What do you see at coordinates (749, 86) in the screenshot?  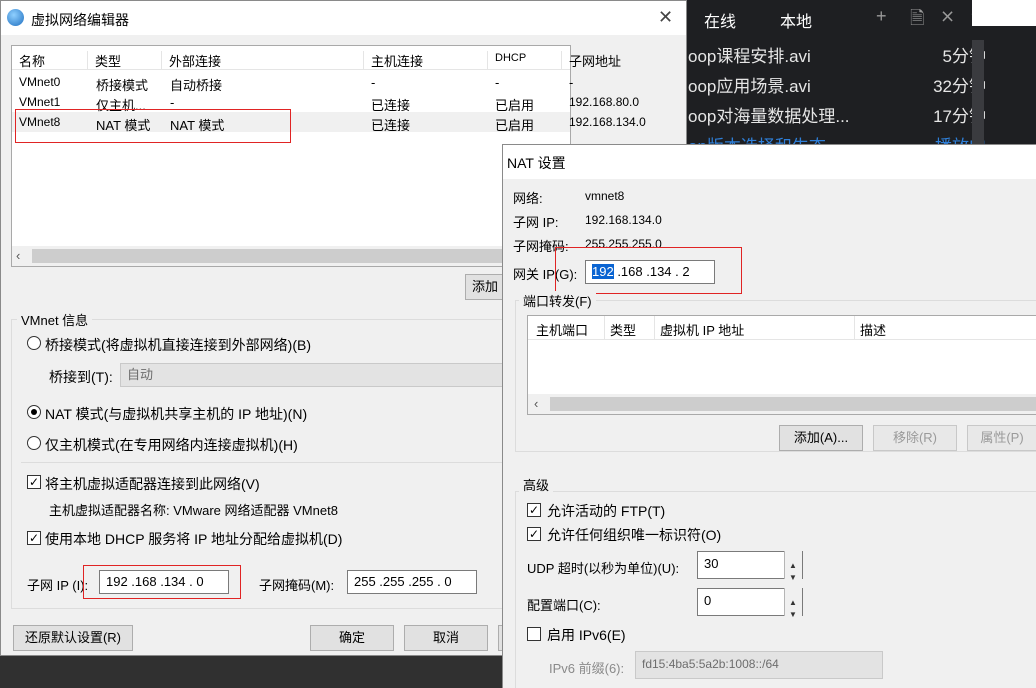 I see `playlist-item-name: oop应用场景.avi` at bounding box center [749, 86].